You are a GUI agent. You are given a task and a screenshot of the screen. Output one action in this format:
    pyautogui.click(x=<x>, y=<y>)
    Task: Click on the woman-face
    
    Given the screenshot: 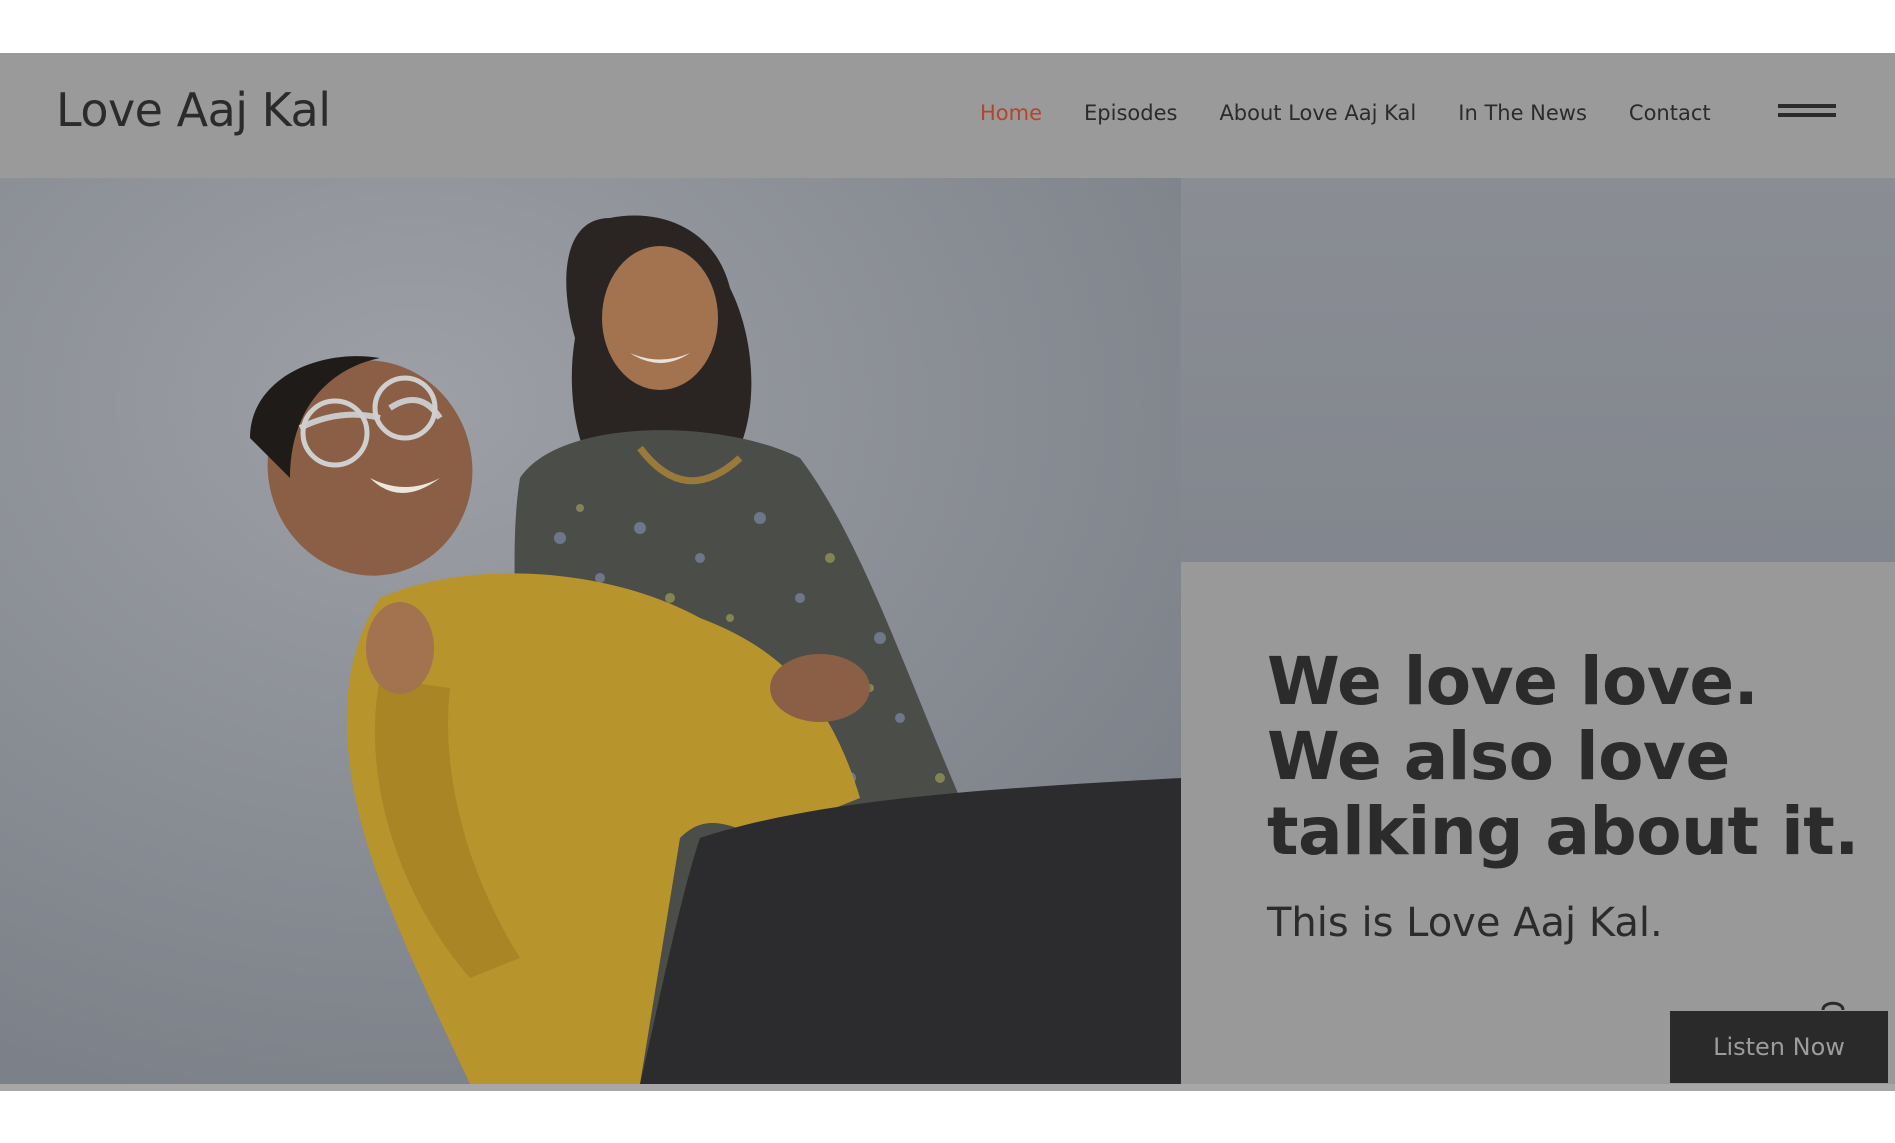 What is the action you would take?
    pyautogui.click(x=660, y=318)
    